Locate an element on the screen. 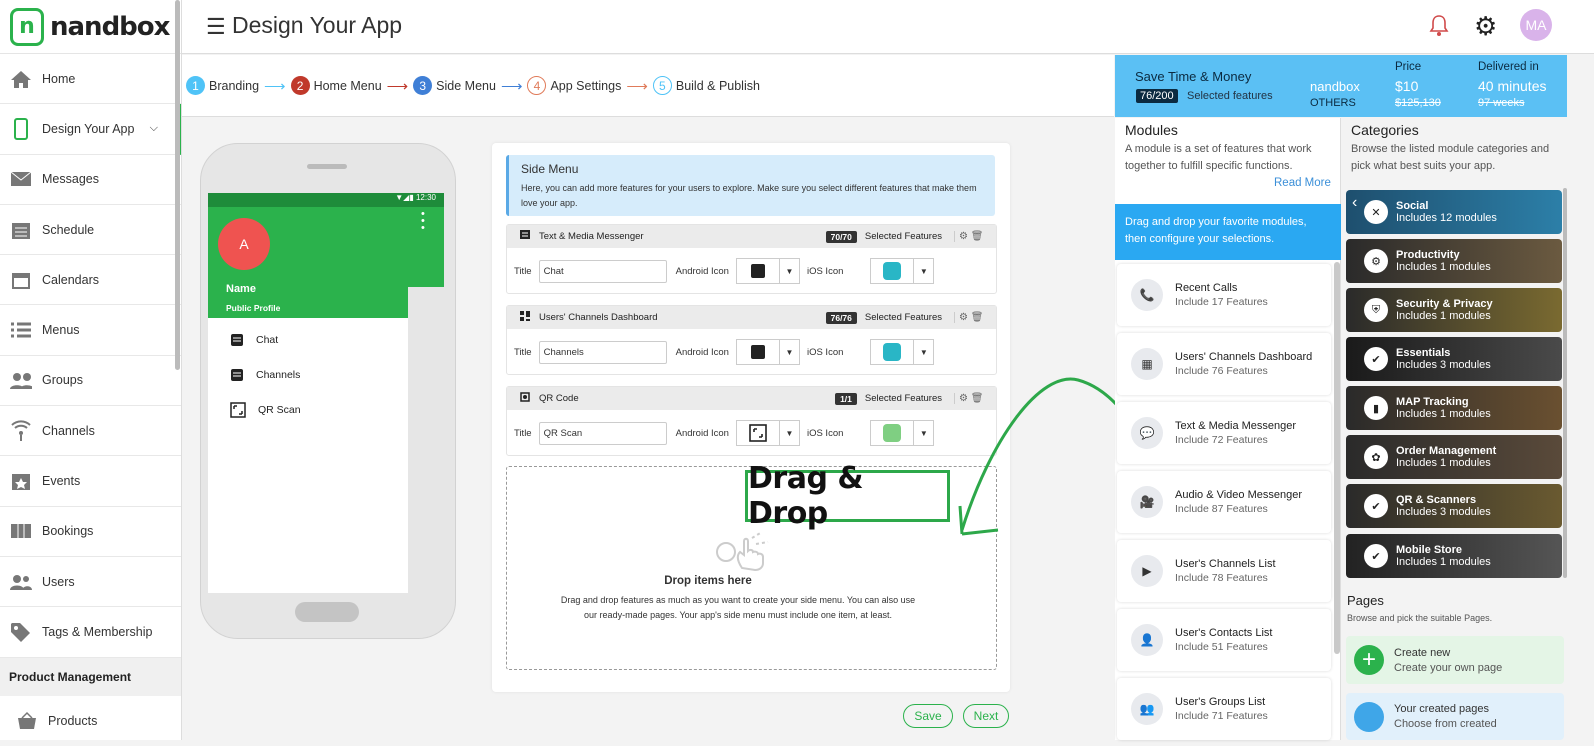  plus-icon: + is located at coordinates (1369, 660).